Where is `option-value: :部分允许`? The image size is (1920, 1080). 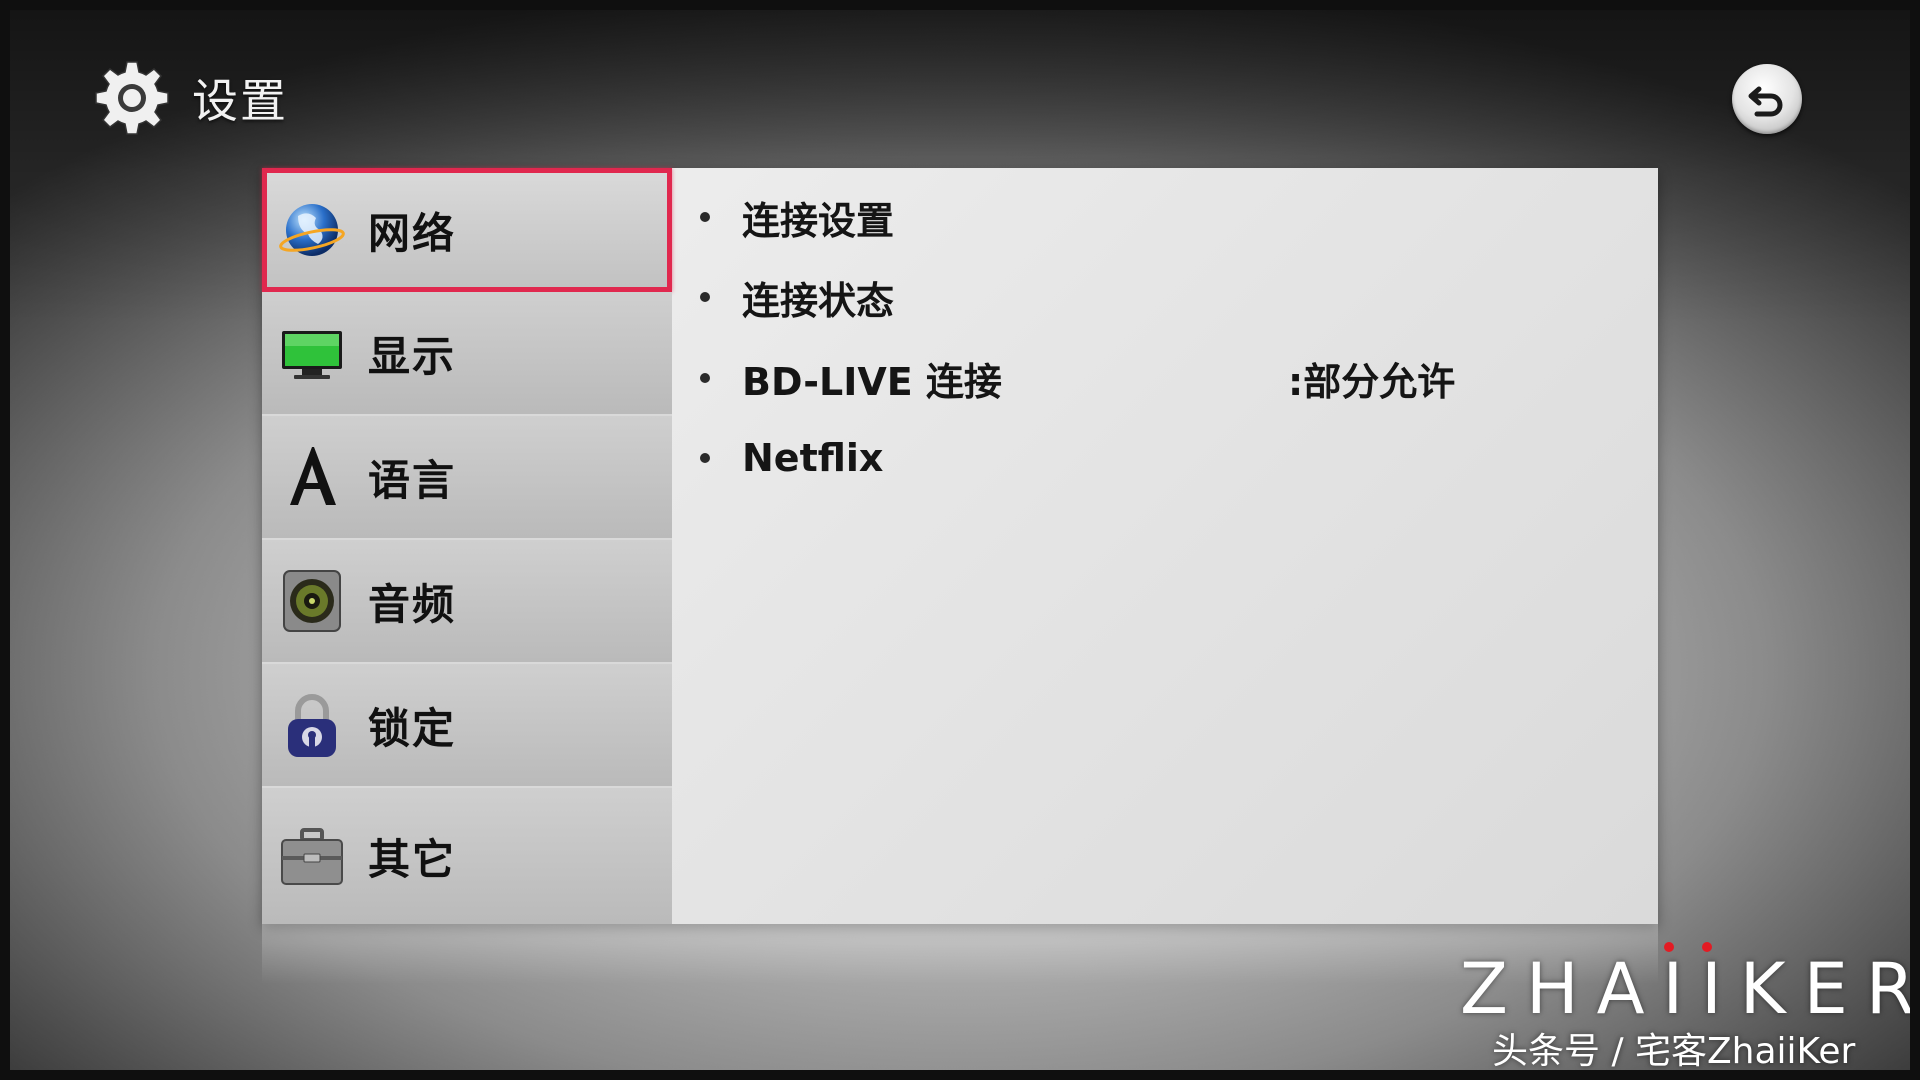
option-value: :部分允许 is located at coordinates (1372, 381).